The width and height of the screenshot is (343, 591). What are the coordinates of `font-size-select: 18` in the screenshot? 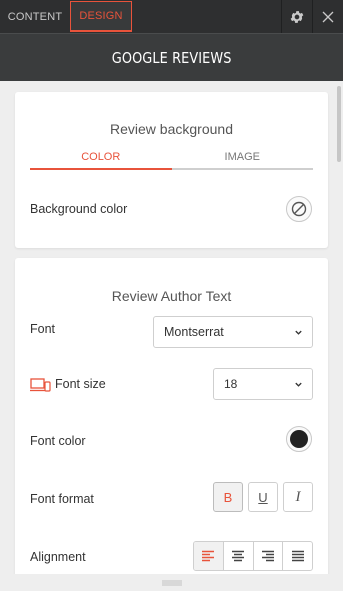 It's located at (263, 384).